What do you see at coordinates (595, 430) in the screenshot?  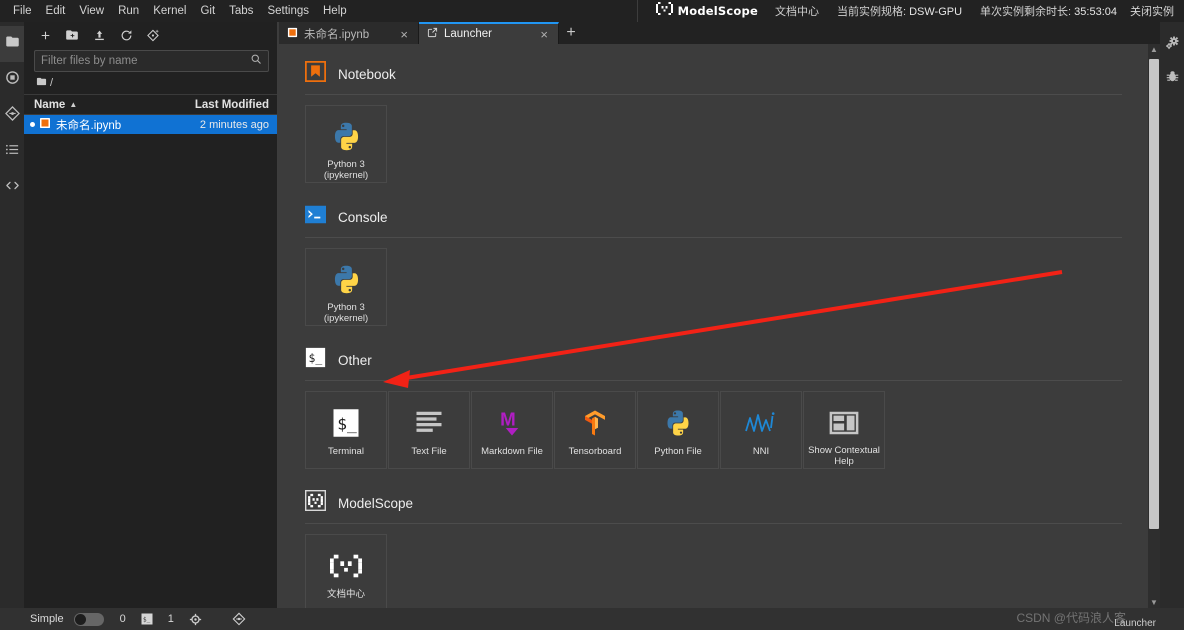 I see `card-tensorboard: Tensorboard` at bounding box center [595, 430].